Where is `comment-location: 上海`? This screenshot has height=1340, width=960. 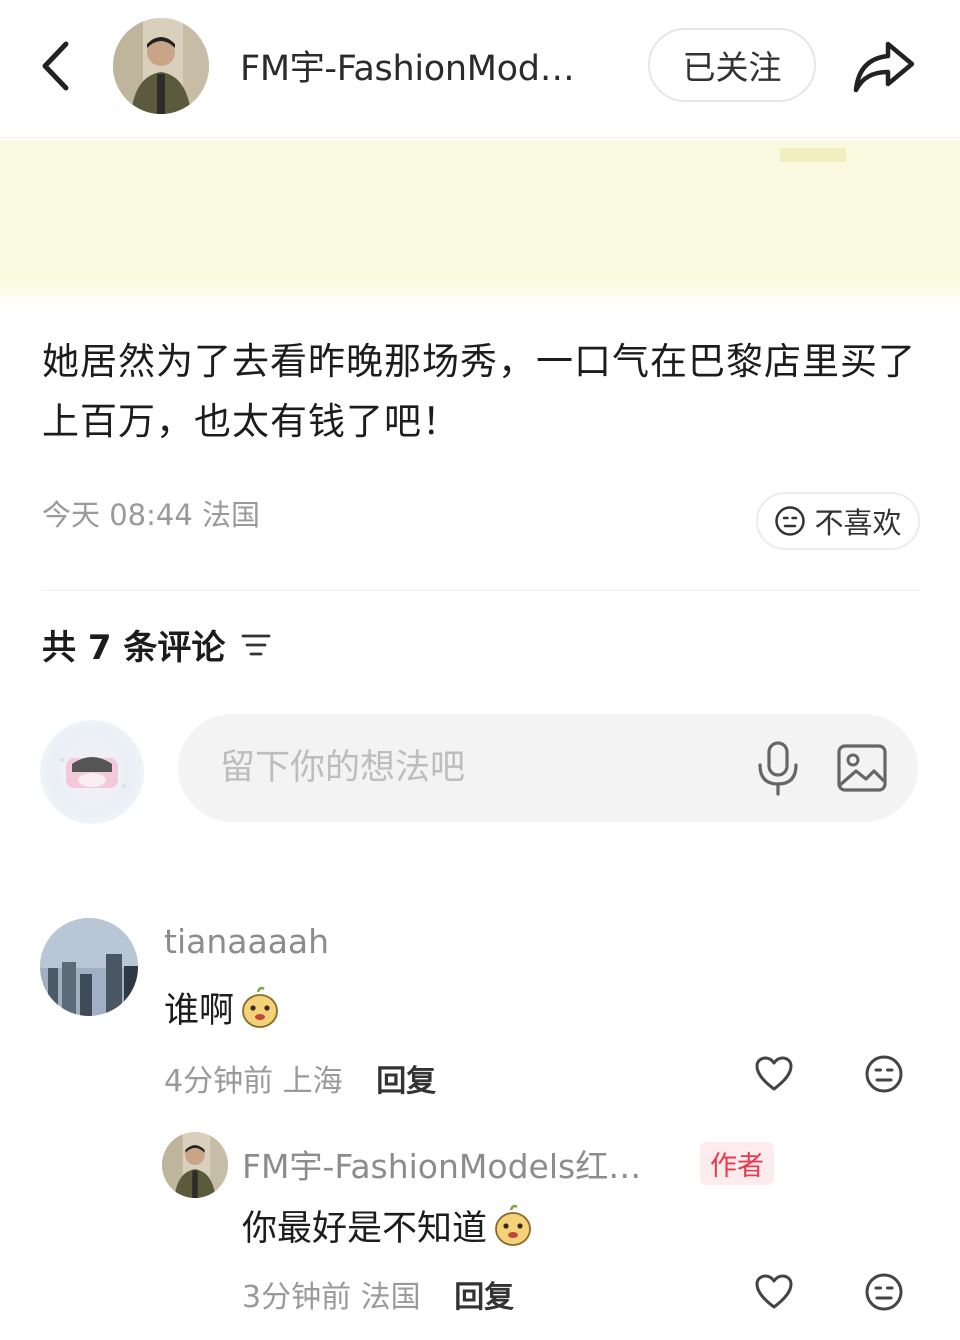
comment-location: 上海 is located at coordinates (312, 1081).